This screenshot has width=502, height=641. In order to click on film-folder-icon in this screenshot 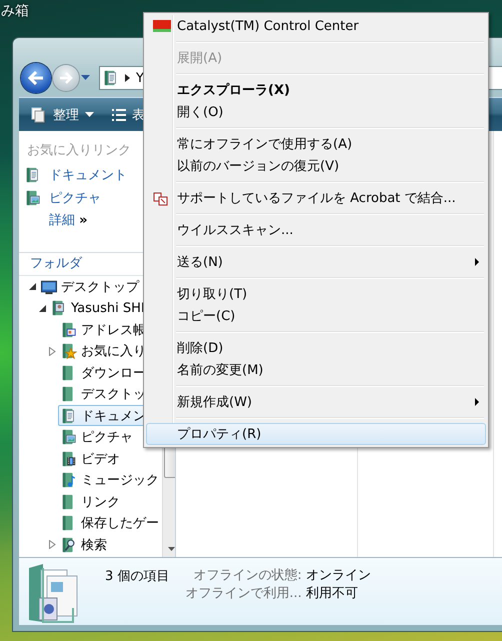, I will do `click(69, 459)`.